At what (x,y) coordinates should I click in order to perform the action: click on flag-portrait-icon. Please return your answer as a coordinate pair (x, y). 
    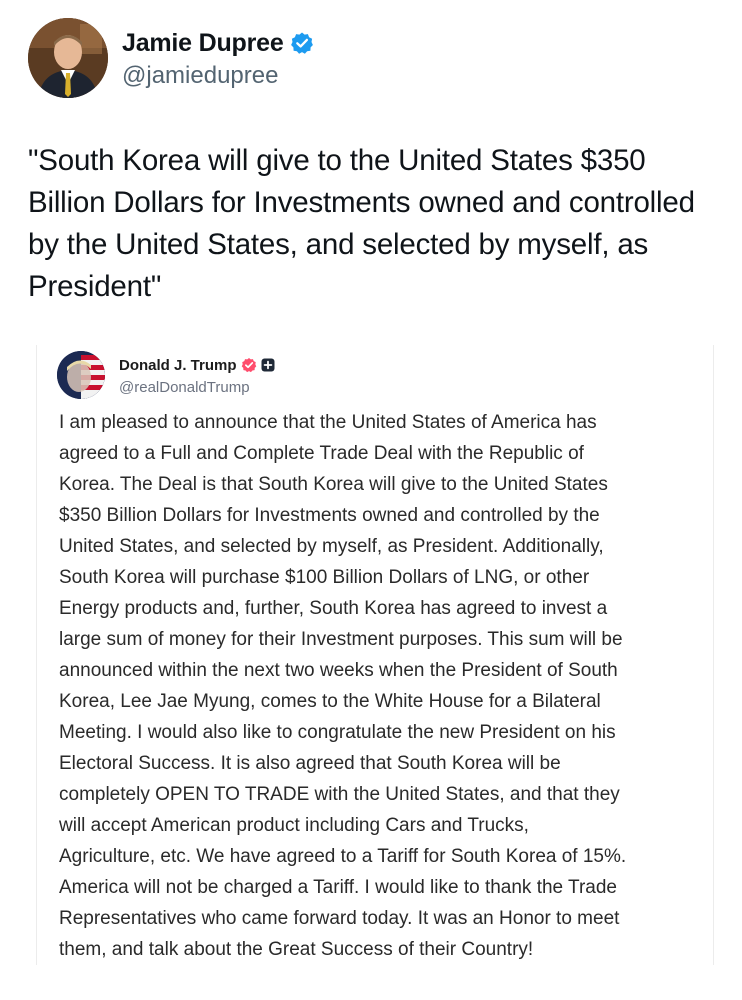
    Looking at the image, I should click on (81, 375).